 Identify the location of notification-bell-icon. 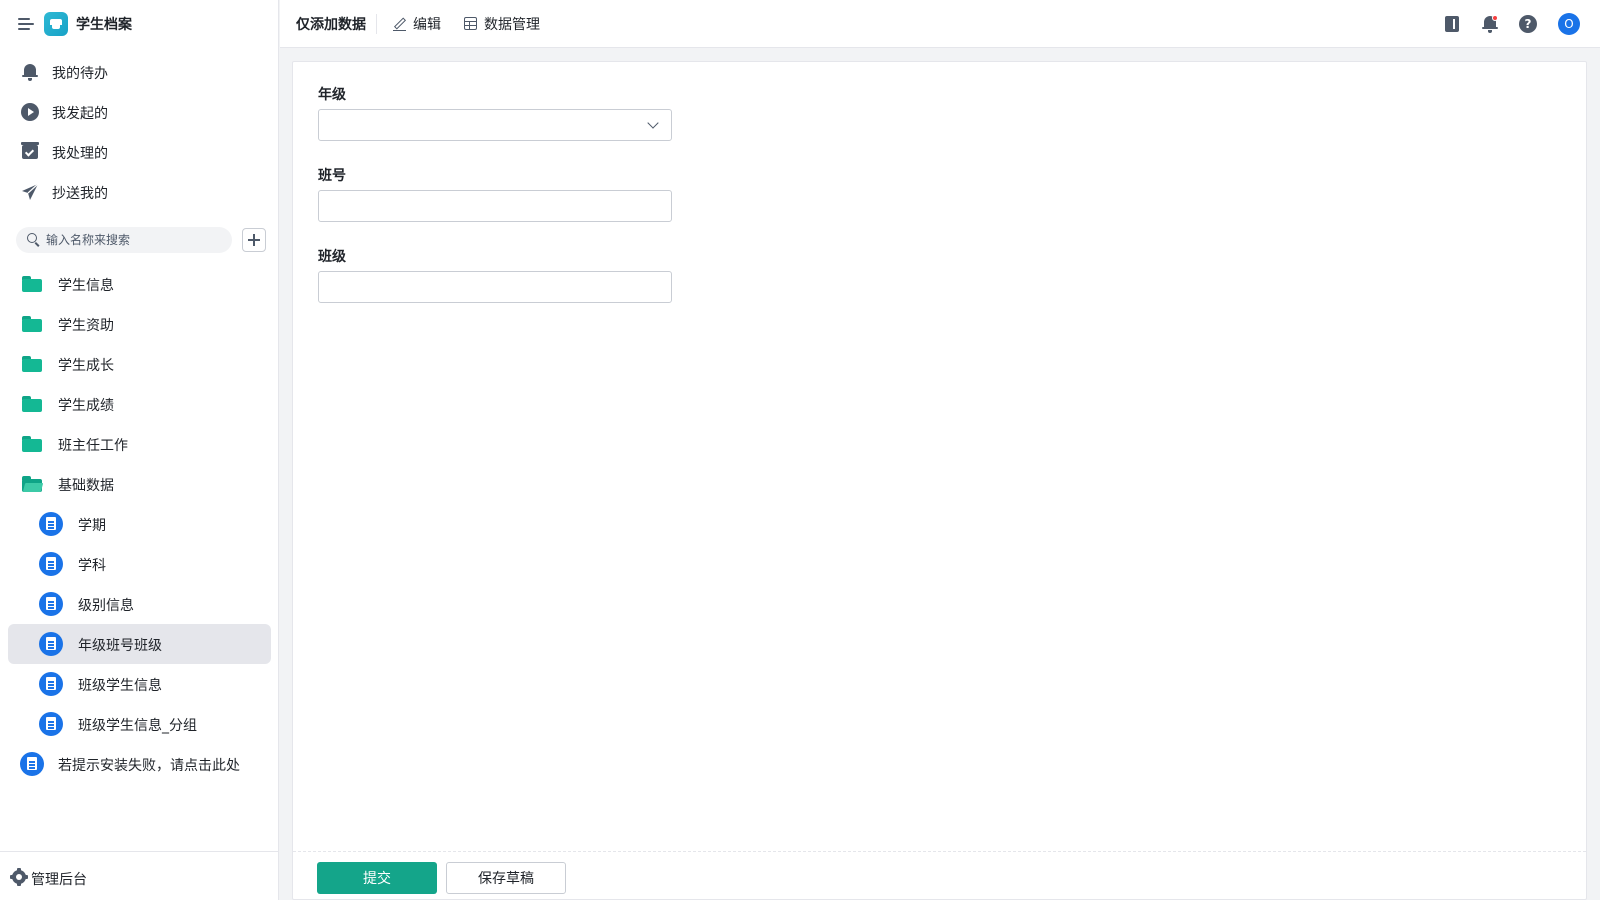
(1490, 24).